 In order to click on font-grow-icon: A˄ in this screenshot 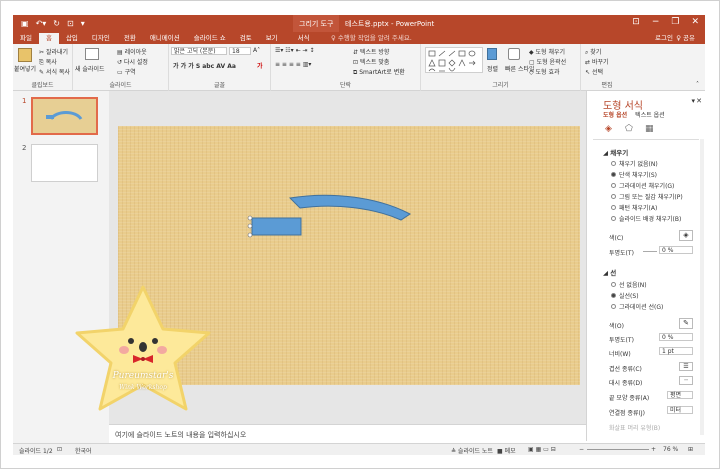, I will do `click(256, 50)`.